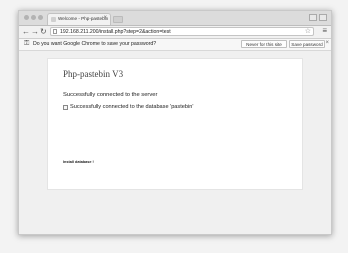 This screenshot has width=348, height=253. Describe the element at coordinates (105, 18) in the screenshot. I see `tab-close-icon: ×` at that location.